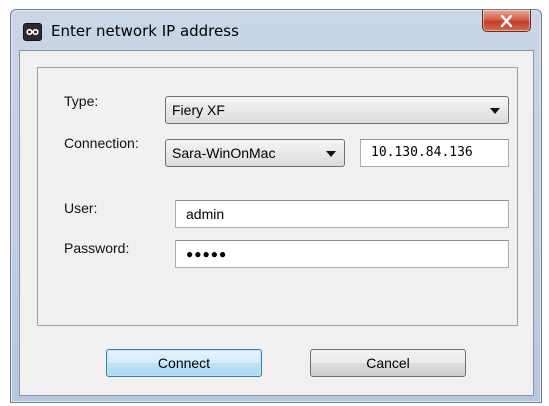 The width and height of the screenshot is (549, 406). I want to click on cancel-button: Cancel, so click(388, 363).